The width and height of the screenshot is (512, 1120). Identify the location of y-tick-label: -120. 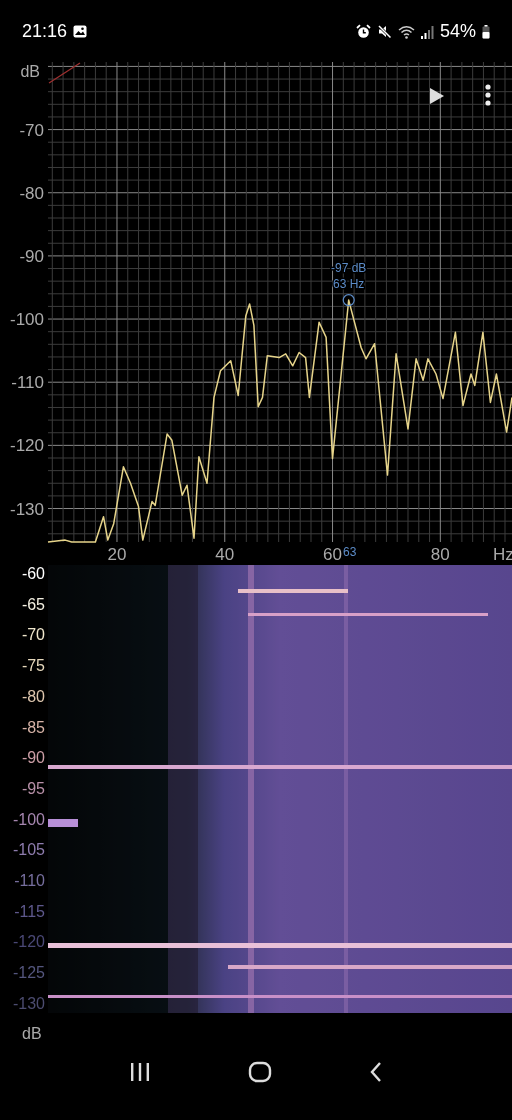
(26, 446).